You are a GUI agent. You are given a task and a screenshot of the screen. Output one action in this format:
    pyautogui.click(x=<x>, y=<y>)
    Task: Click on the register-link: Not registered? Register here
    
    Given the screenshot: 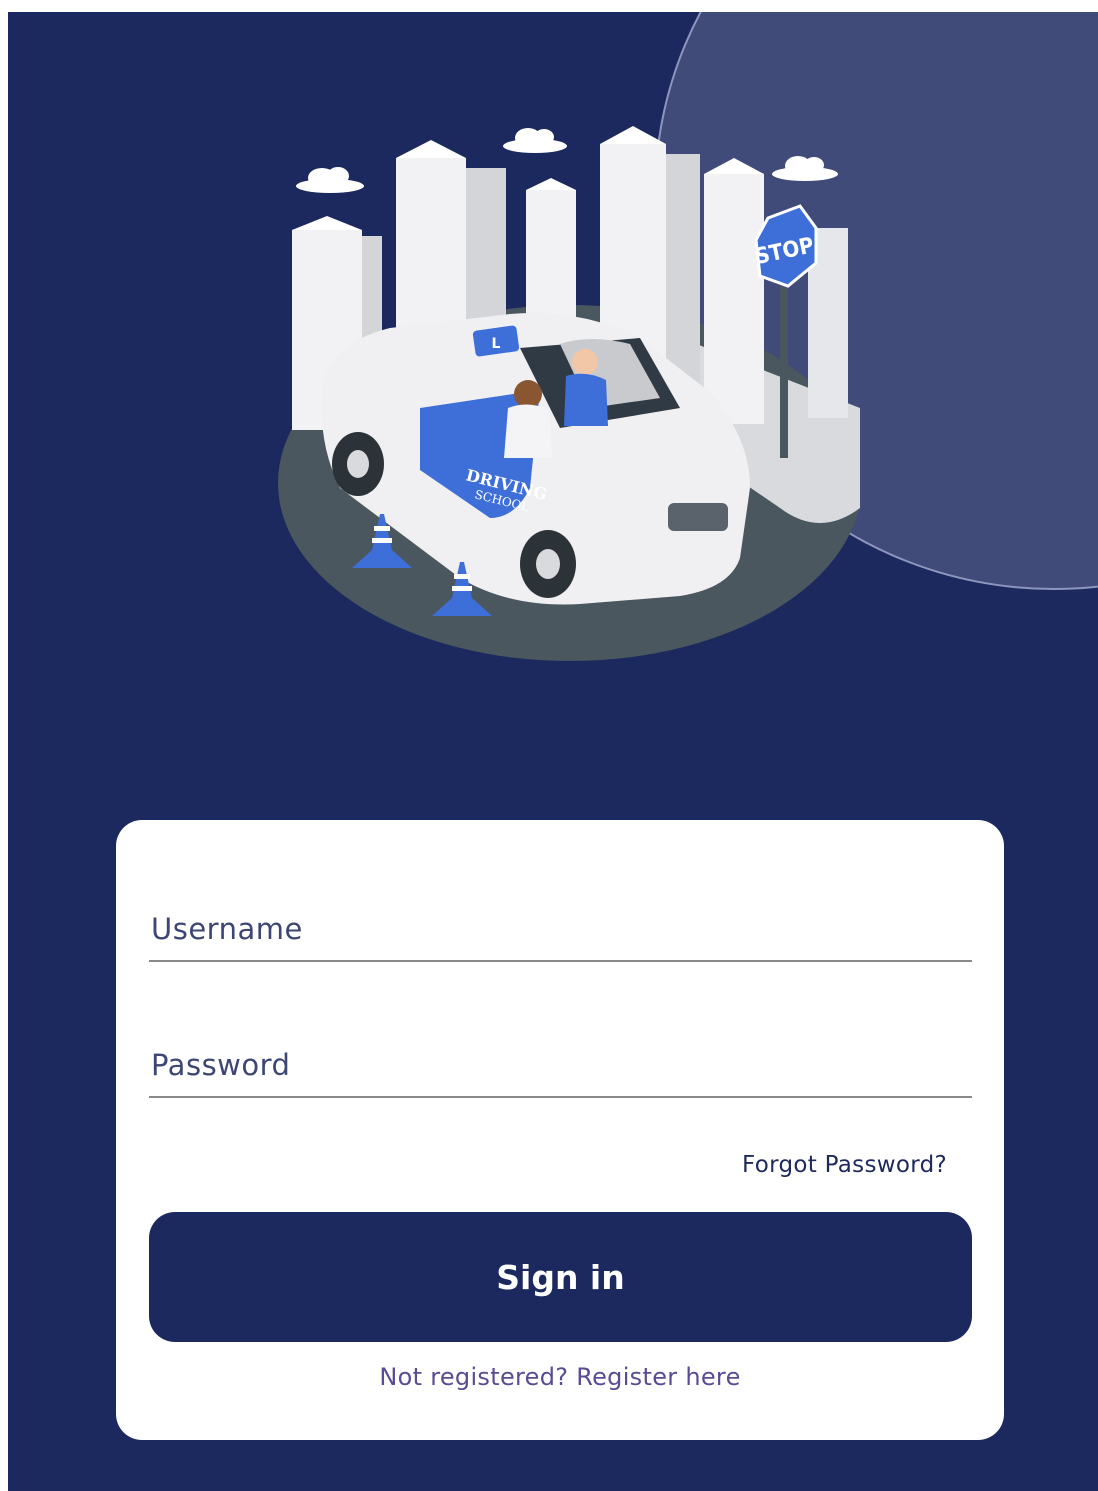 What is the action you would take?
    pyautogui.click(x=560, y=1377)
    